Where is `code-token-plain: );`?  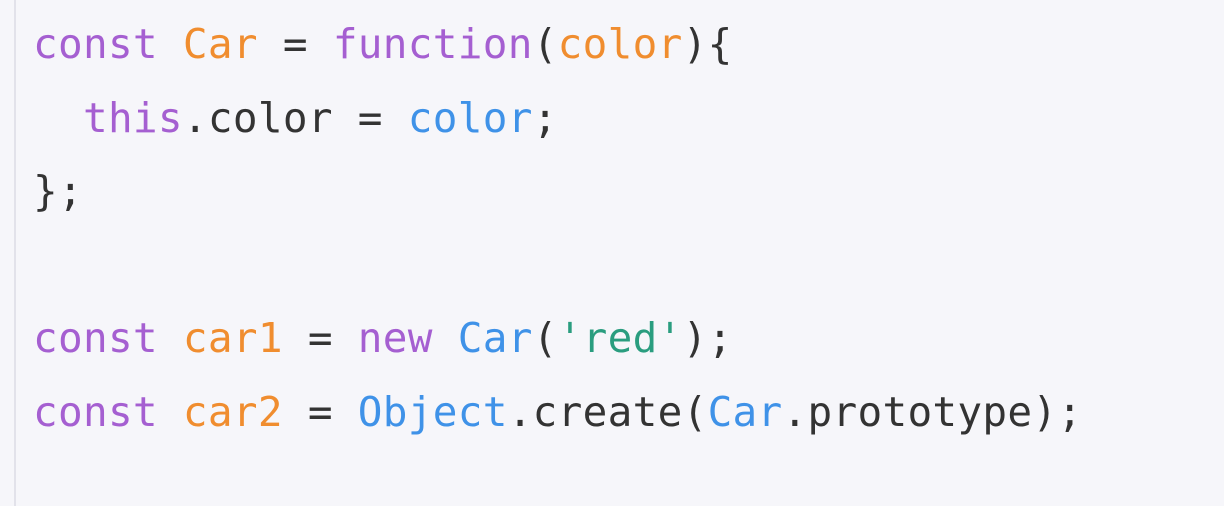 code-token-plain: ); is located at coordinates (707, 338).